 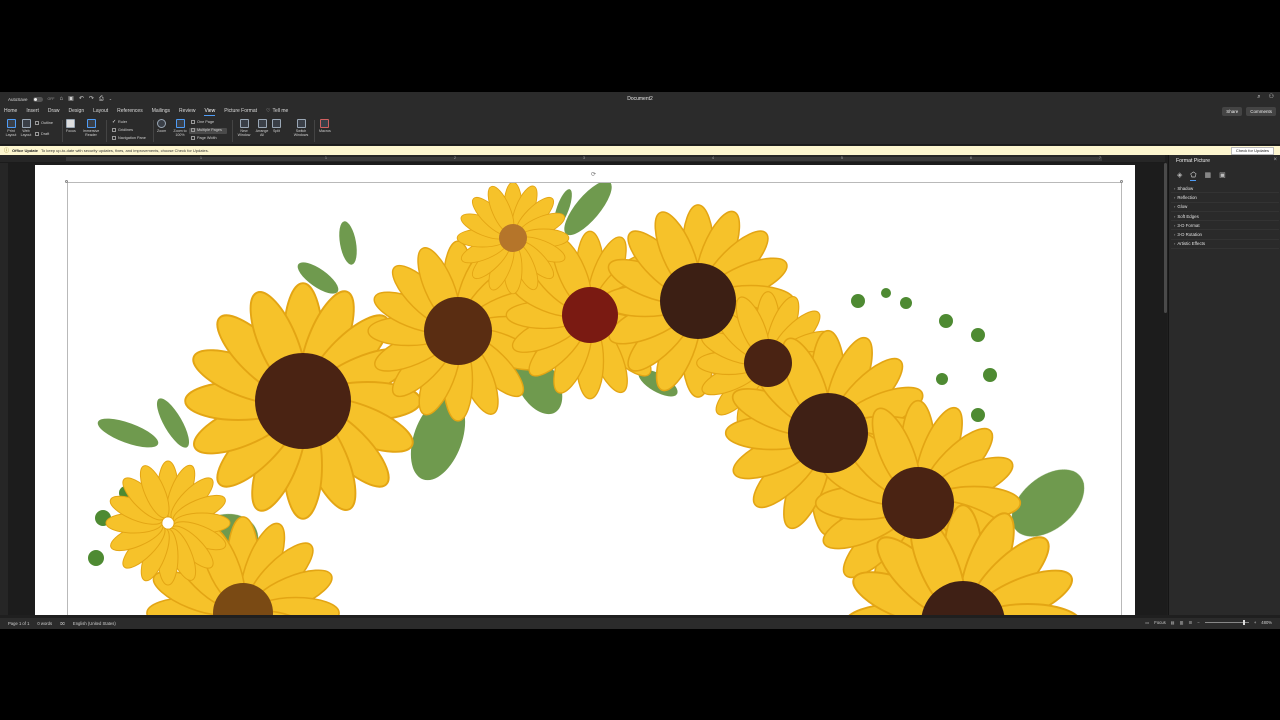 What do you see at coordinates (1198, 622) in the screenshot?
I see `zoom-out-icon: −` at bounding box center [1198, 622].